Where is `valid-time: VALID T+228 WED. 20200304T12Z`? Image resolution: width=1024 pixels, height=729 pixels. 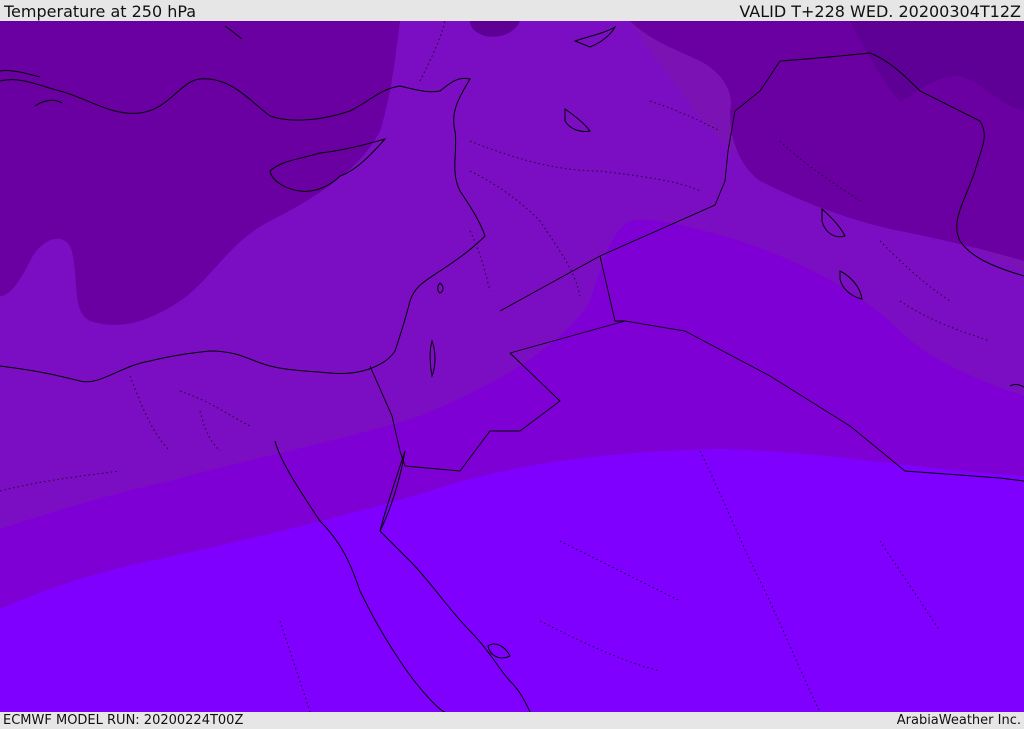
valid-time: VALID T+228 WED. 20200304T12Z is located at coordinates (880, 11).